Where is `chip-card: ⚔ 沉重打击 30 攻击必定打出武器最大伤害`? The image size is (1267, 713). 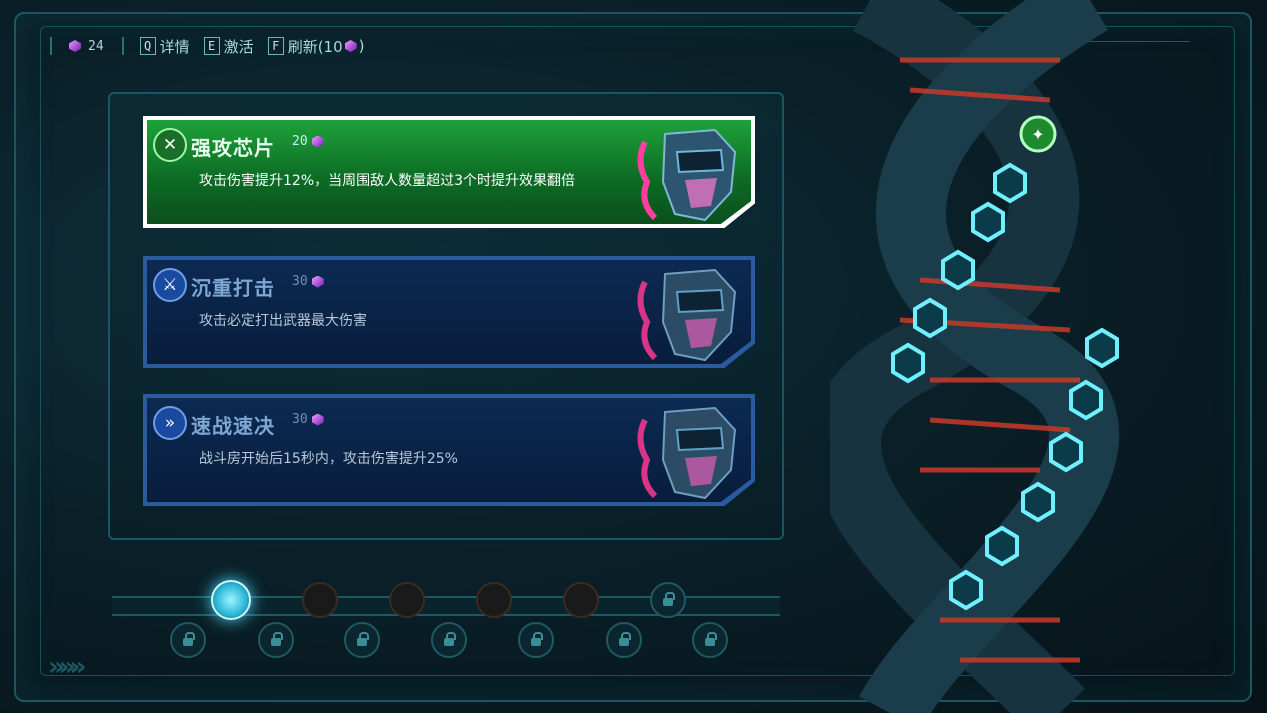
chip-card: ⚔ 沉重打击 30 攻击必定打出武器最大伤害 is located at coordinates (449, 312).